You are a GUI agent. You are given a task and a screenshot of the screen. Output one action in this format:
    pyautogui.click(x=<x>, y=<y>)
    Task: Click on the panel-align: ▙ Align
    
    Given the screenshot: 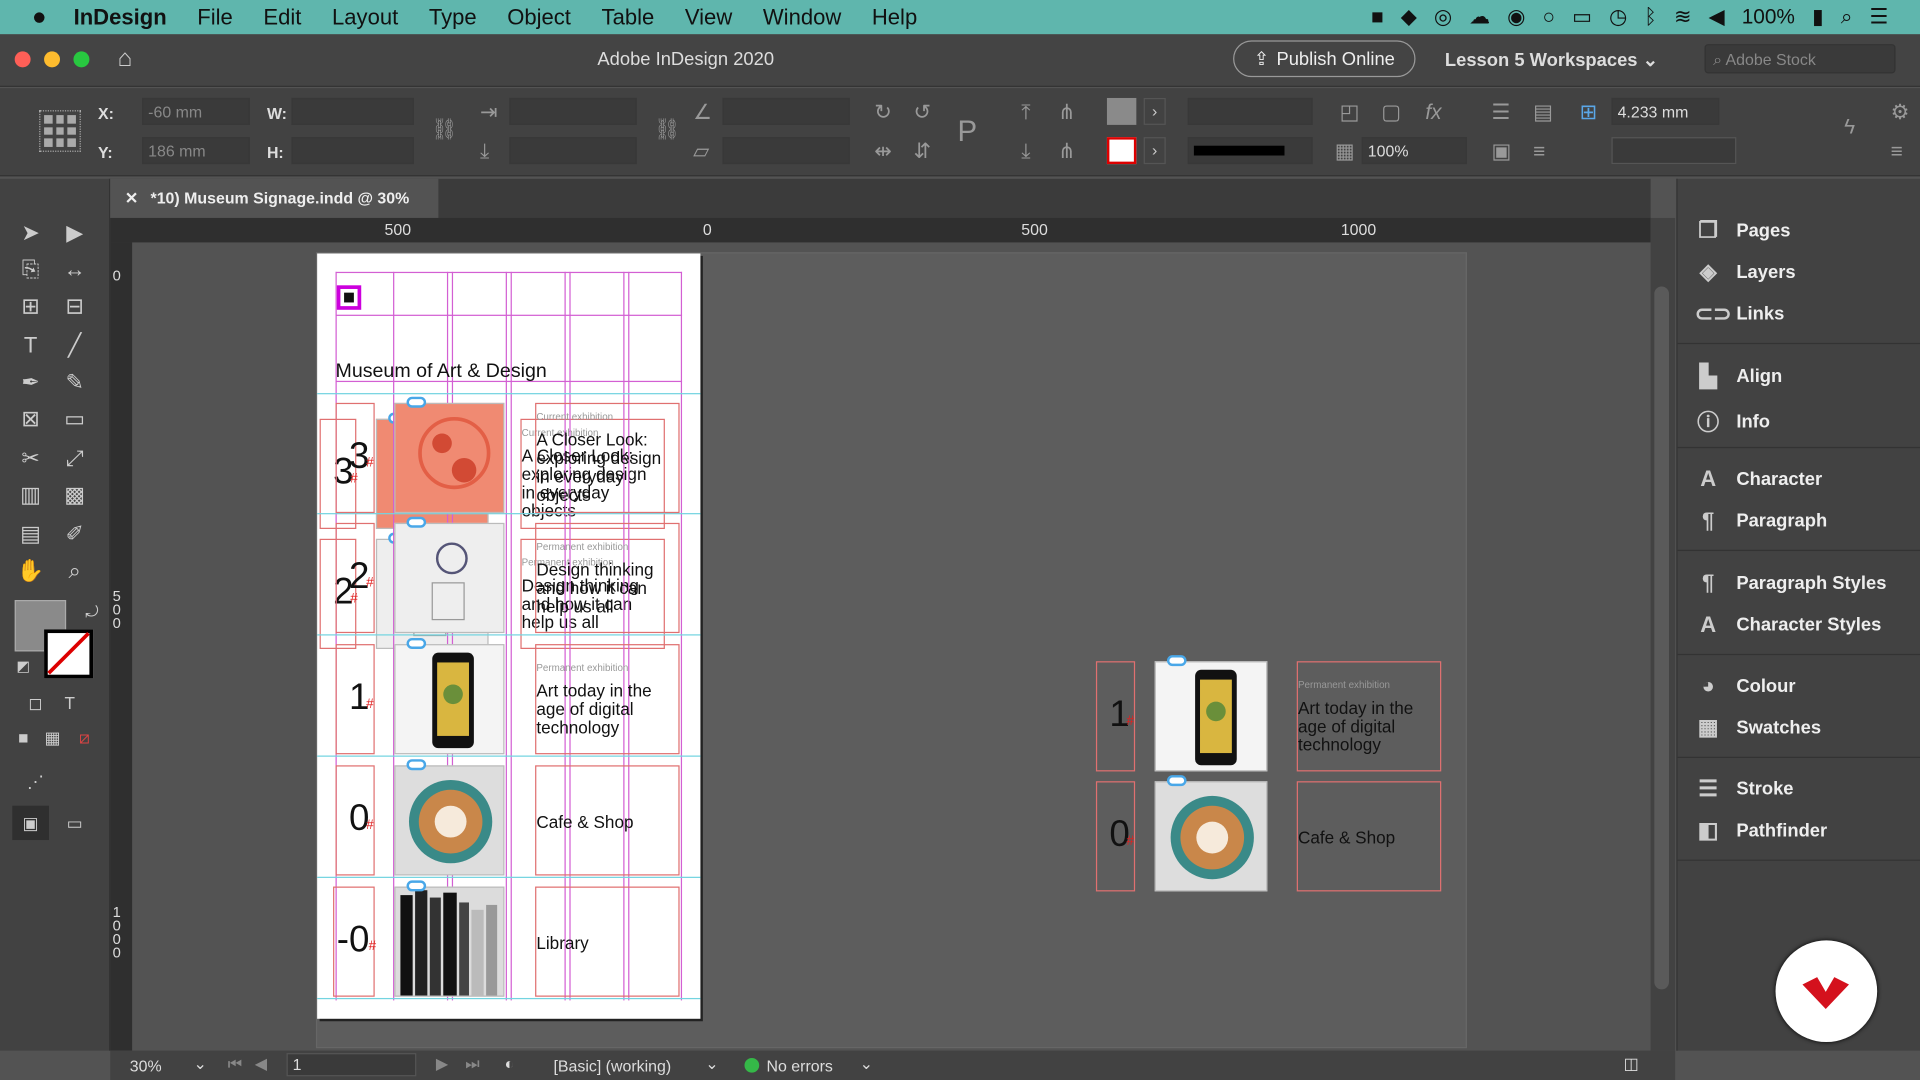 What is the action you would take?
    pyautogui.click(x=1739, y=377)
    